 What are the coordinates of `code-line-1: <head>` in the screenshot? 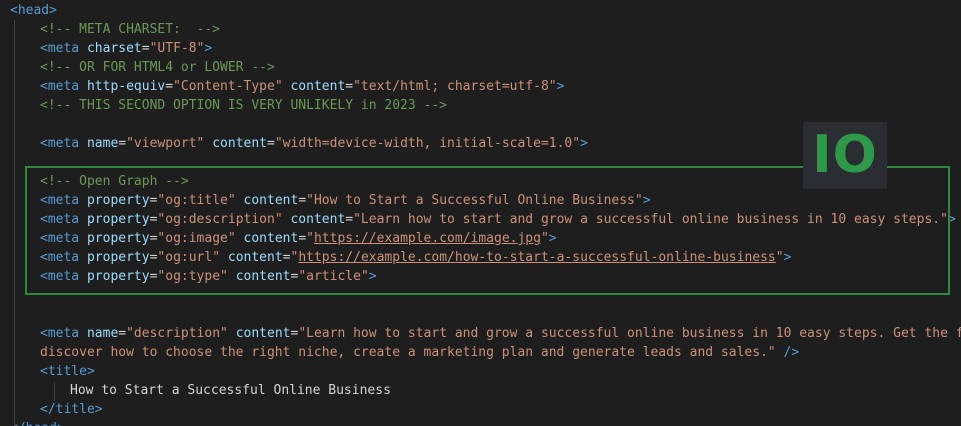 It's located at (33, 10).